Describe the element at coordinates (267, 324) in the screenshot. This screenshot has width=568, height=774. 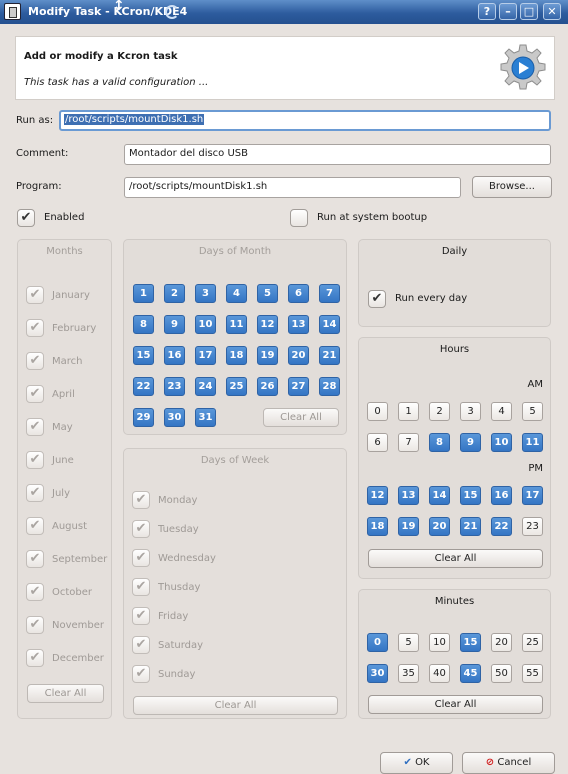
I see `day-of-month-12: 12` at that location.